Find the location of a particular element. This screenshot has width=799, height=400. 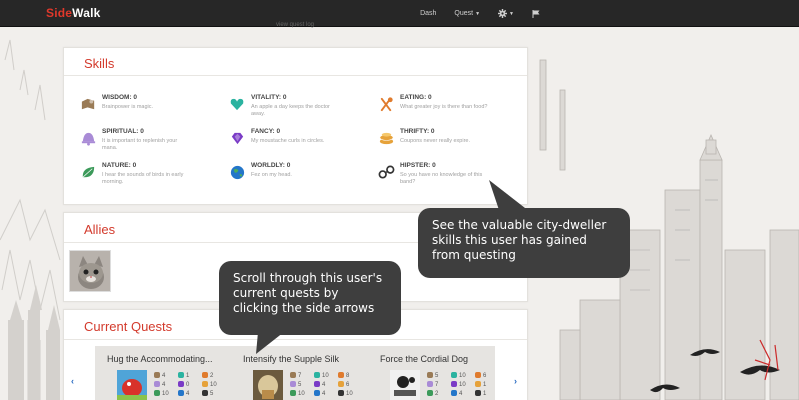

nav-quest-label: Quest is located at coordinates (464, 13).